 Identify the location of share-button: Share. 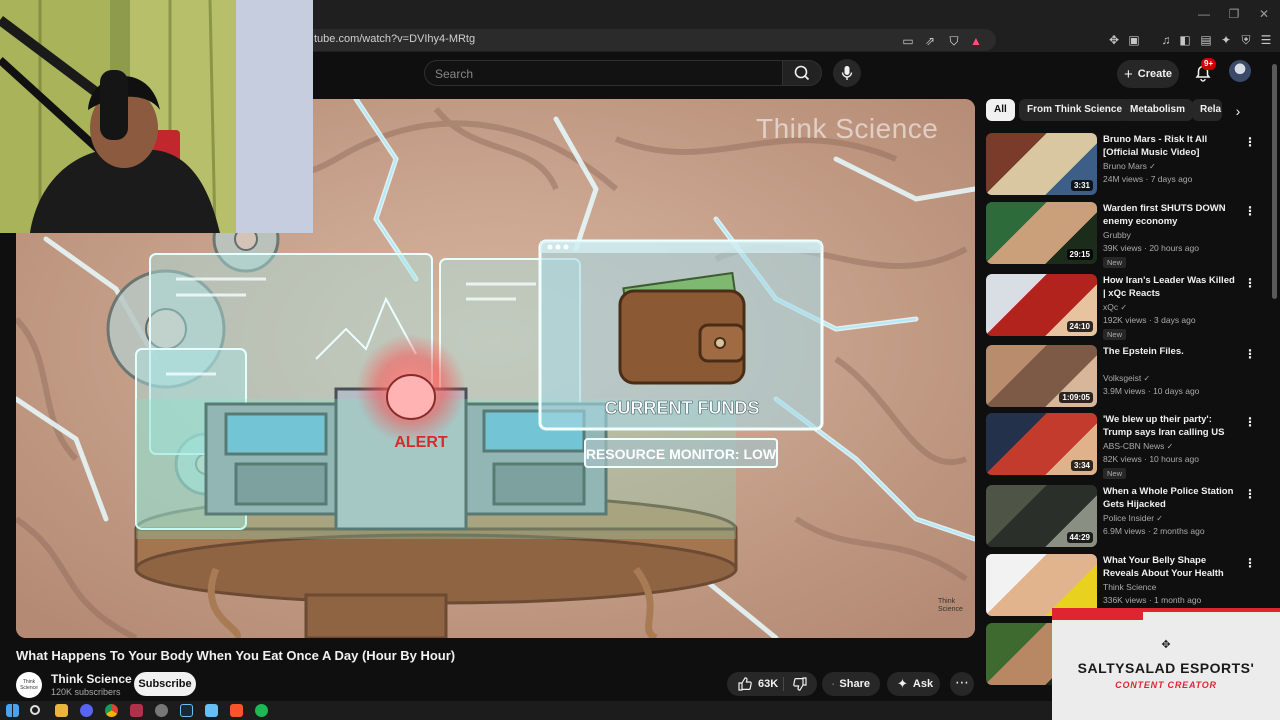
(851, 684).